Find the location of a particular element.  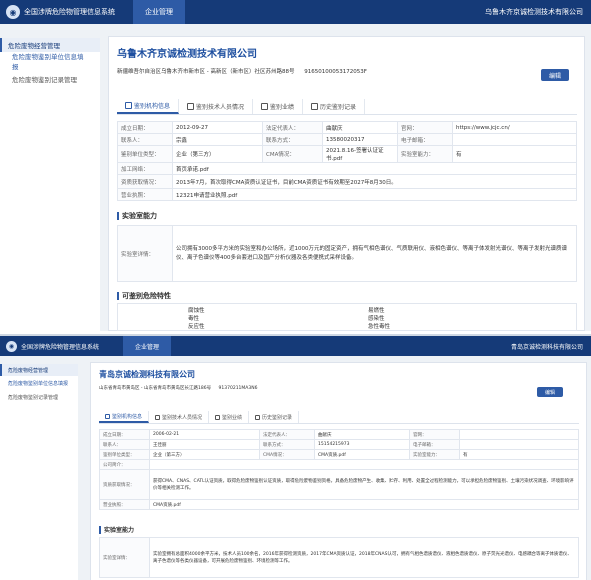

table-row: 联系人： 宗鑫 联系方式： 13580020317 电子邮箱： is located at coordinates (347, 139).